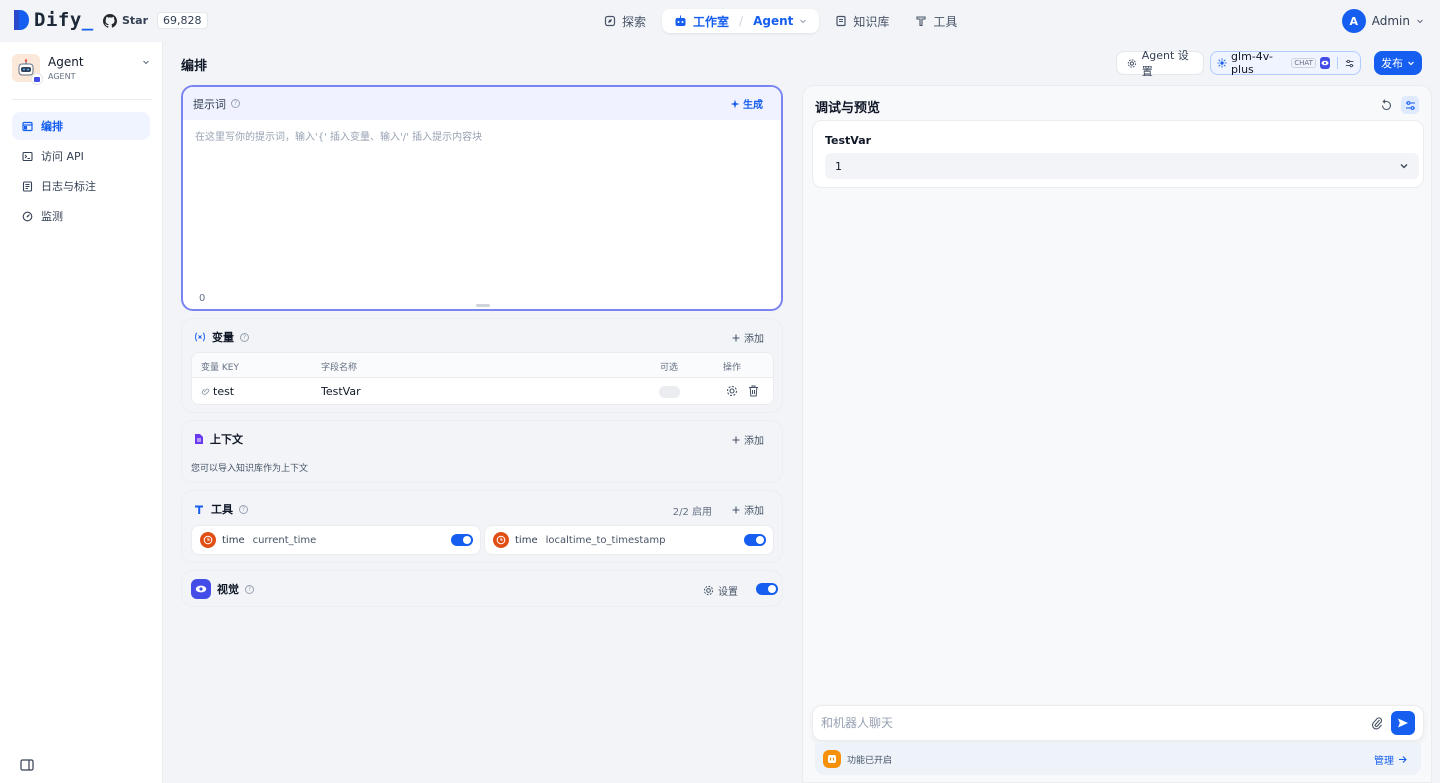  What do you see at coordinates (748, 509) in the screenshot?
I see `add-tool-button: 添加` at bounding box center [748, 509].